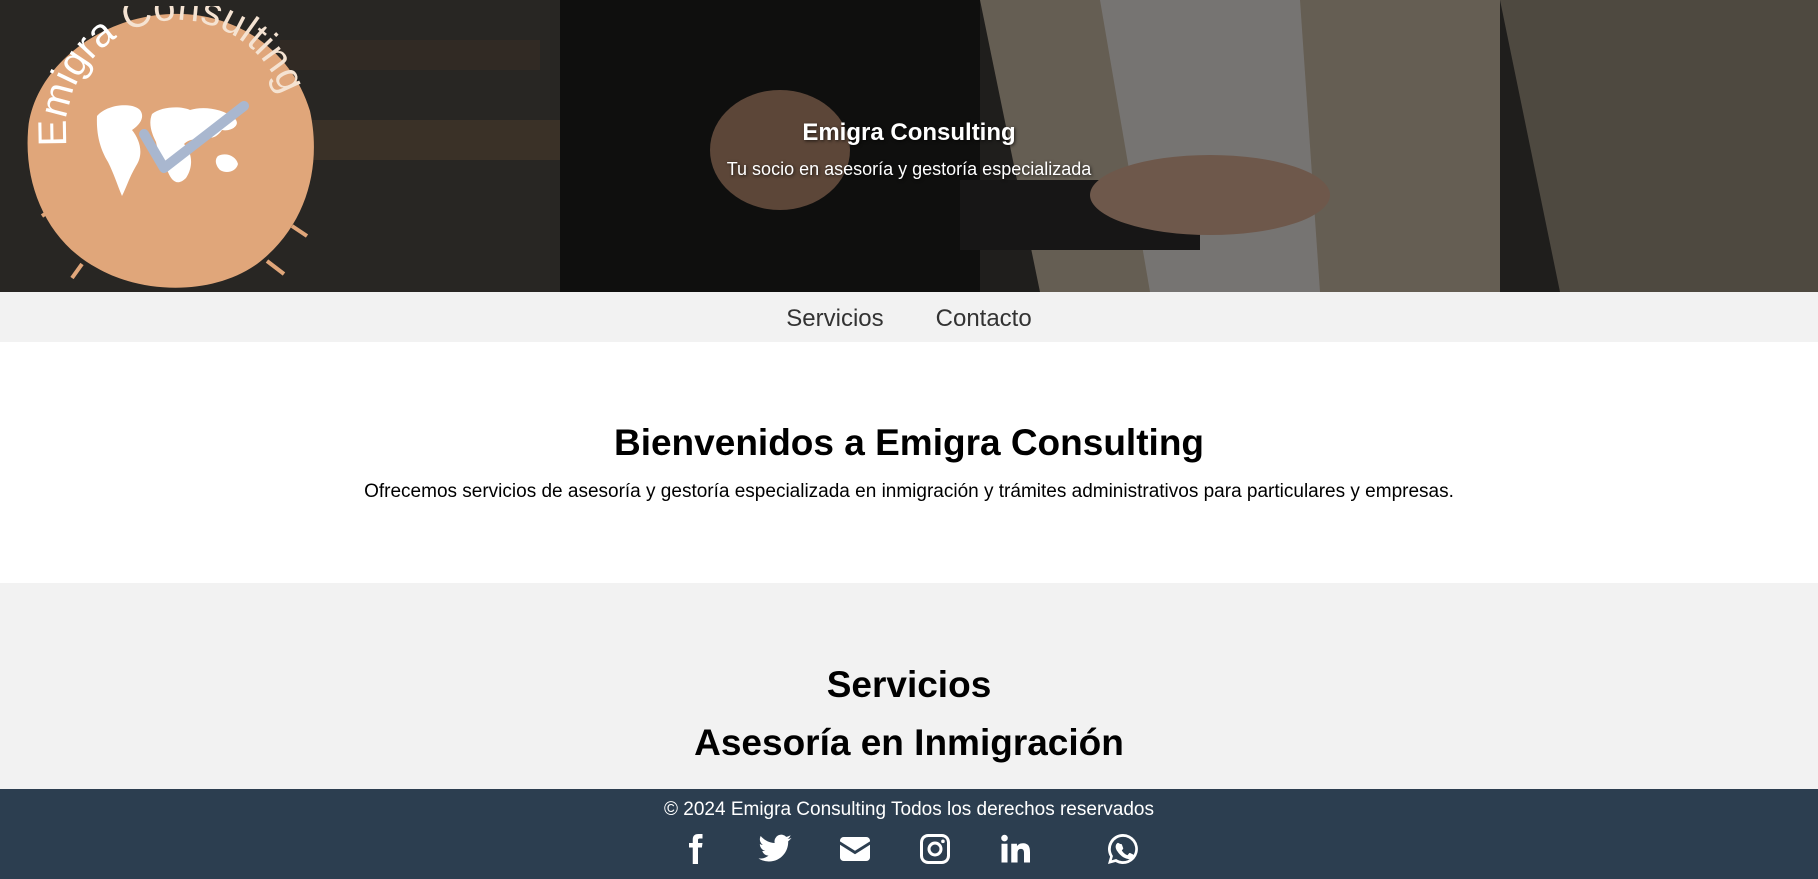  I want to click on facebook-icon, so click(695, 849).